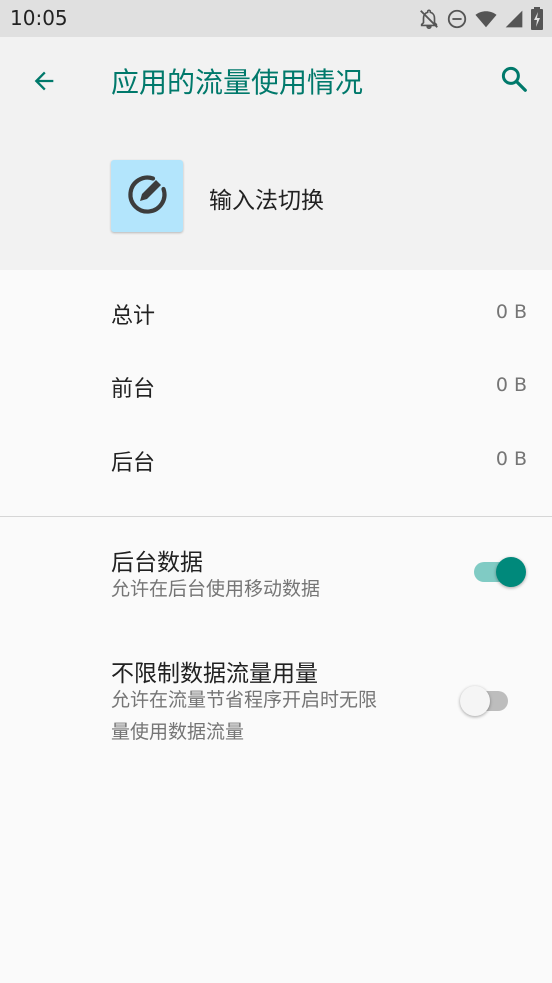 This screenshot has width=552, height=983. Describe the element at coordinates (133, 389) in the screenshot. I see `usage-label: 前台` at that location.